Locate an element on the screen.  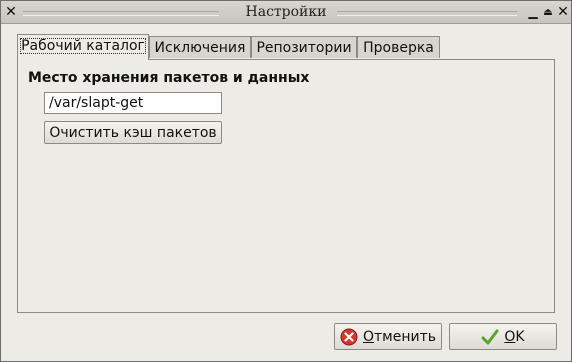
ok-mnemonic: O is located at coordinates (510, 336).